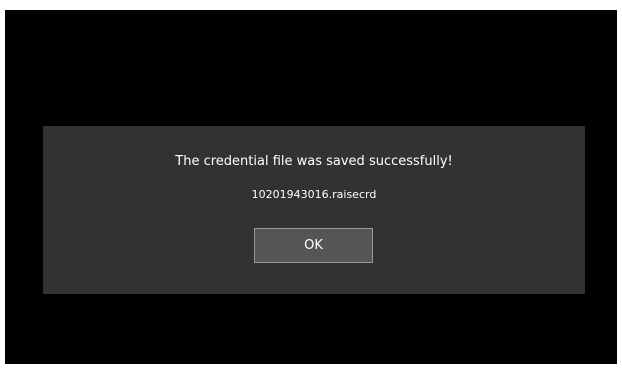  Describe the element at coordinates (314, 194) in the screenshot. I see `saved-filename: 10201943016.raisecrd` at that location.